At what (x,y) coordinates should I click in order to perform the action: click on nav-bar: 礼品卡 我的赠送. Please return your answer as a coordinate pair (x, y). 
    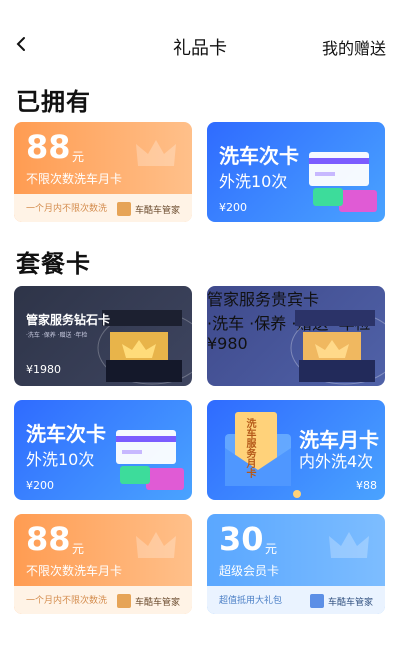
    Looking at the image, I should click on (200, 44).